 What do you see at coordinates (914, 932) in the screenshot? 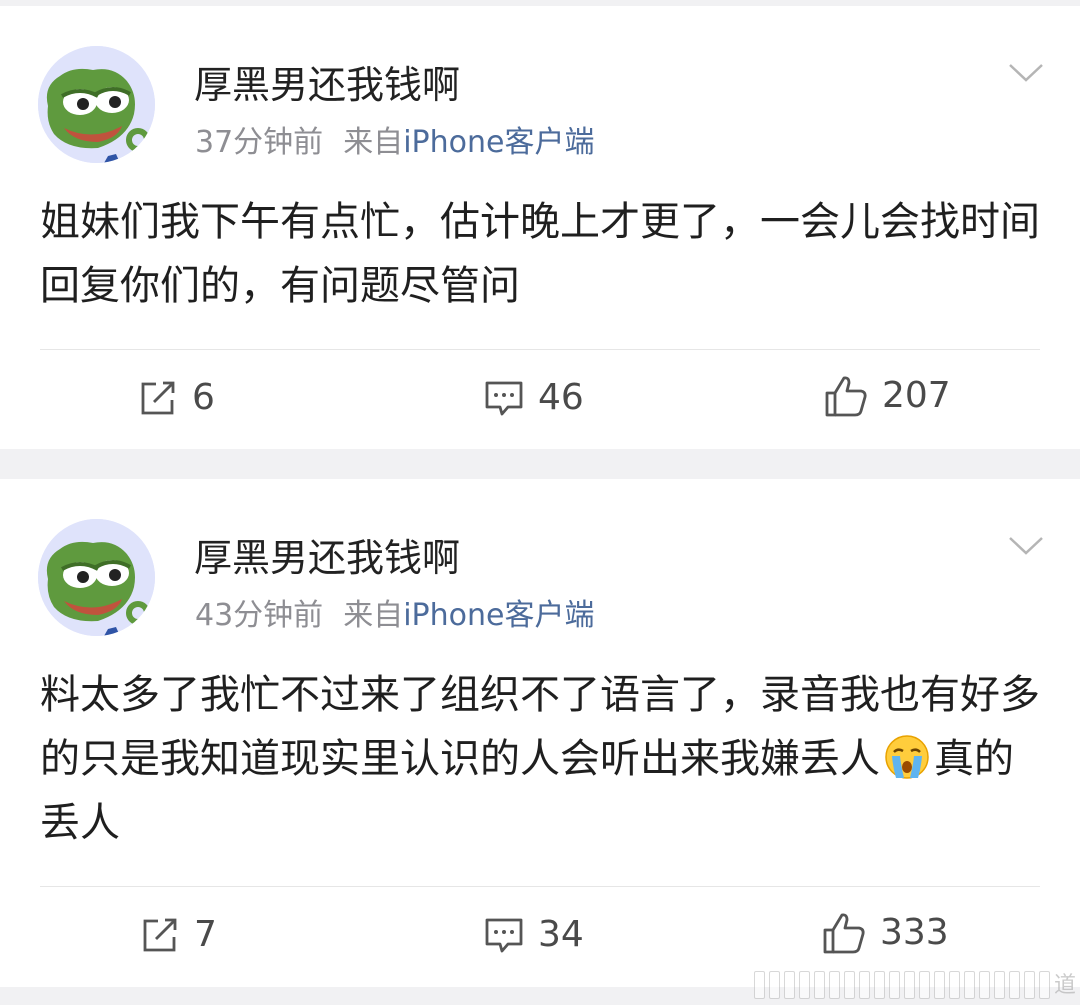
I see `like-count: 333` at bounding box center [914, 932].